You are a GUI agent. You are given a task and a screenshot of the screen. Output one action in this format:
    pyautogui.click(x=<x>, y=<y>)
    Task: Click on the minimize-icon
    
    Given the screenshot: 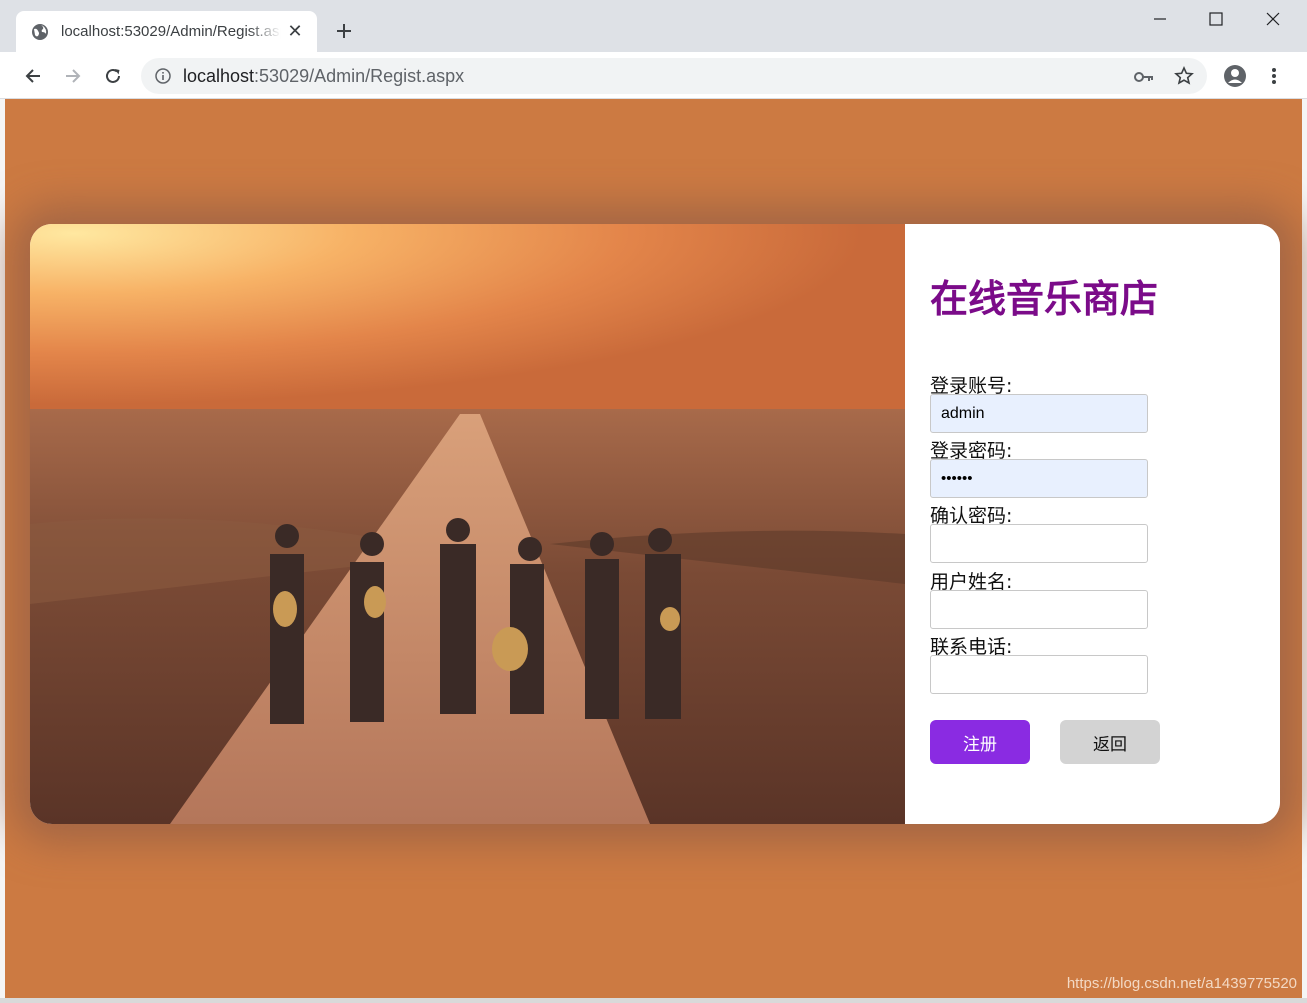 What is the action you would take?
    pyautogui.click(x=1160, y=19)
    